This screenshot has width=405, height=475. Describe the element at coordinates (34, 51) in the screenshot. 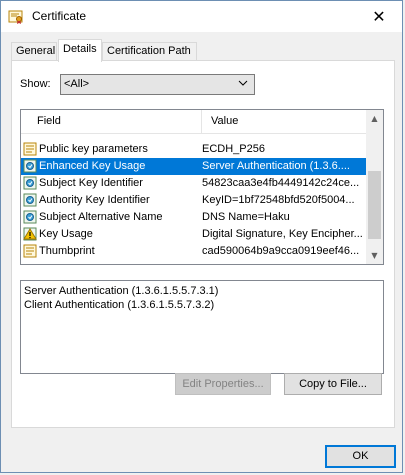

I see `tab-general: General` at that location.